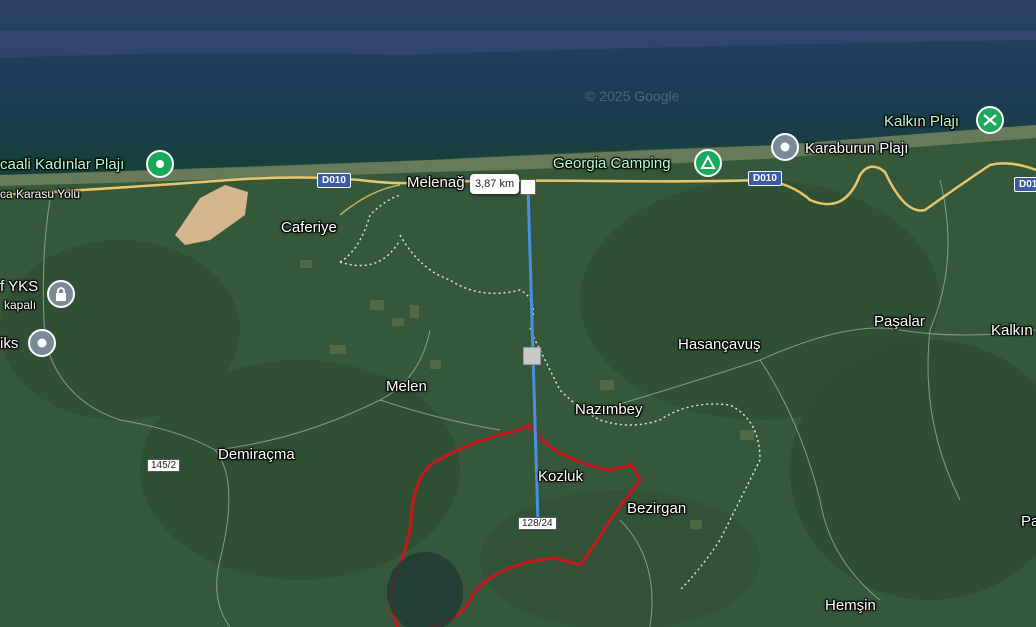 Image resolution: width=1036 pixels, height=627 pixels. Describe the element at coordinates (528, 187) in the screenshot. I see `measure-start-handle` at that location.